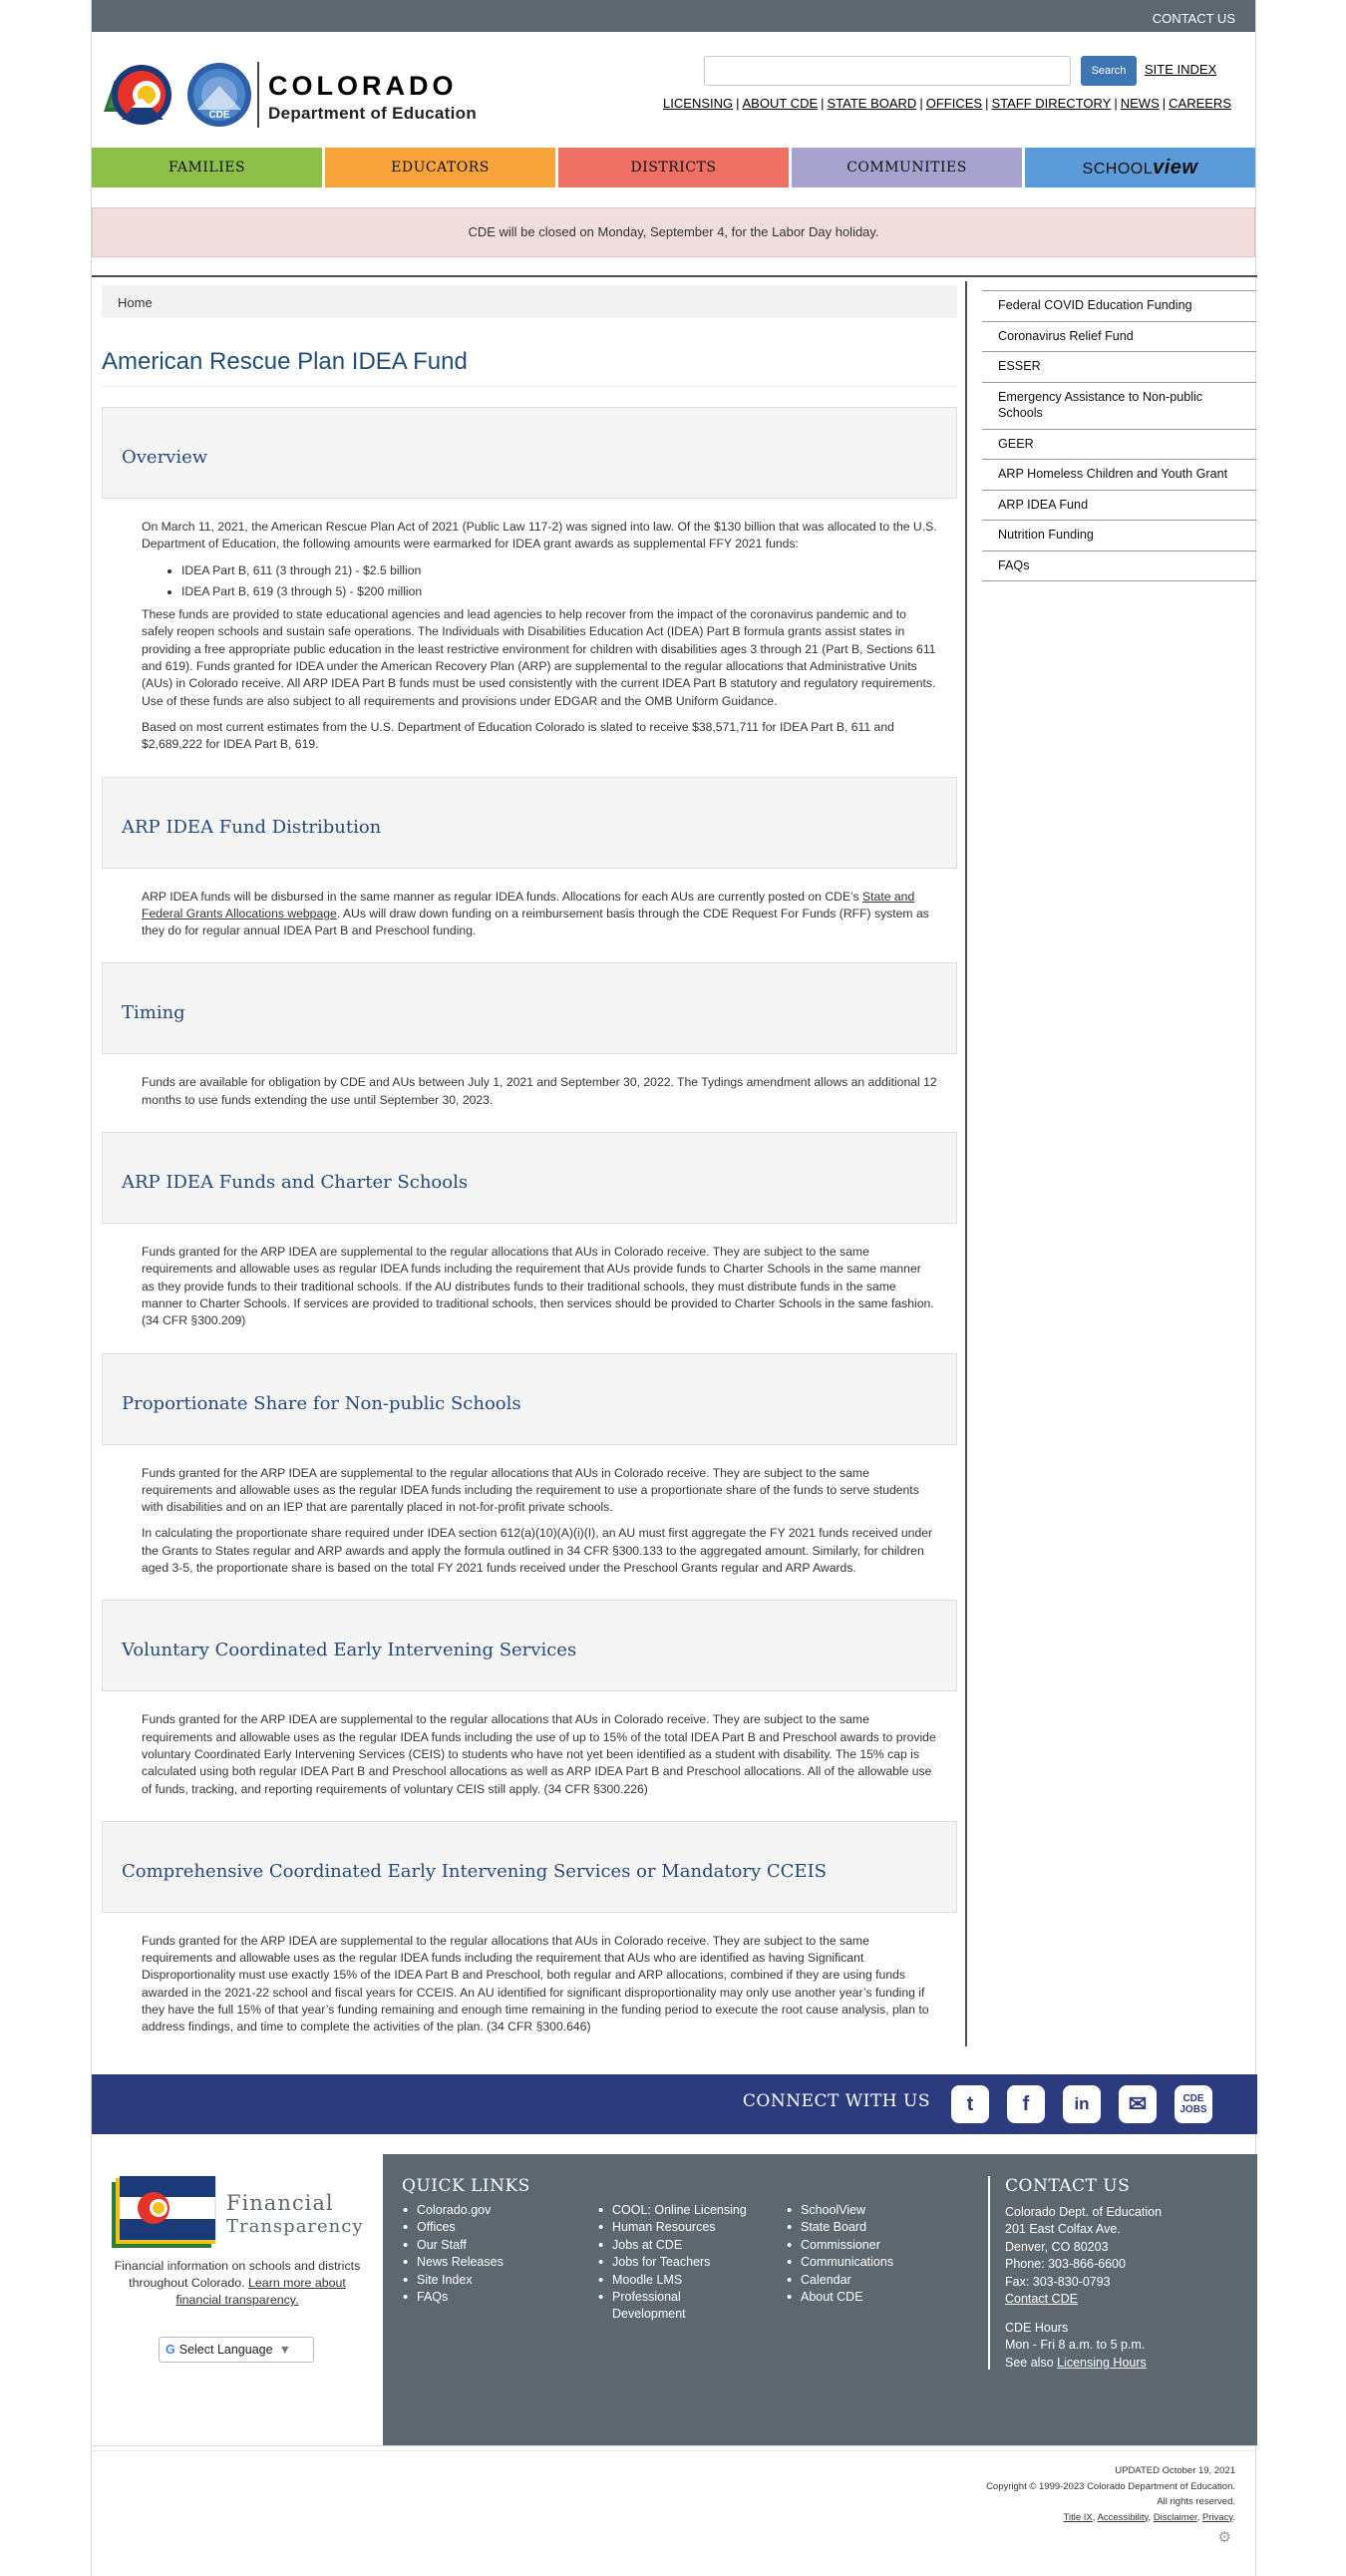 This screenshot has width=1346, height=2576. I want to click on quick-link: Communications, so click(872, 2263).